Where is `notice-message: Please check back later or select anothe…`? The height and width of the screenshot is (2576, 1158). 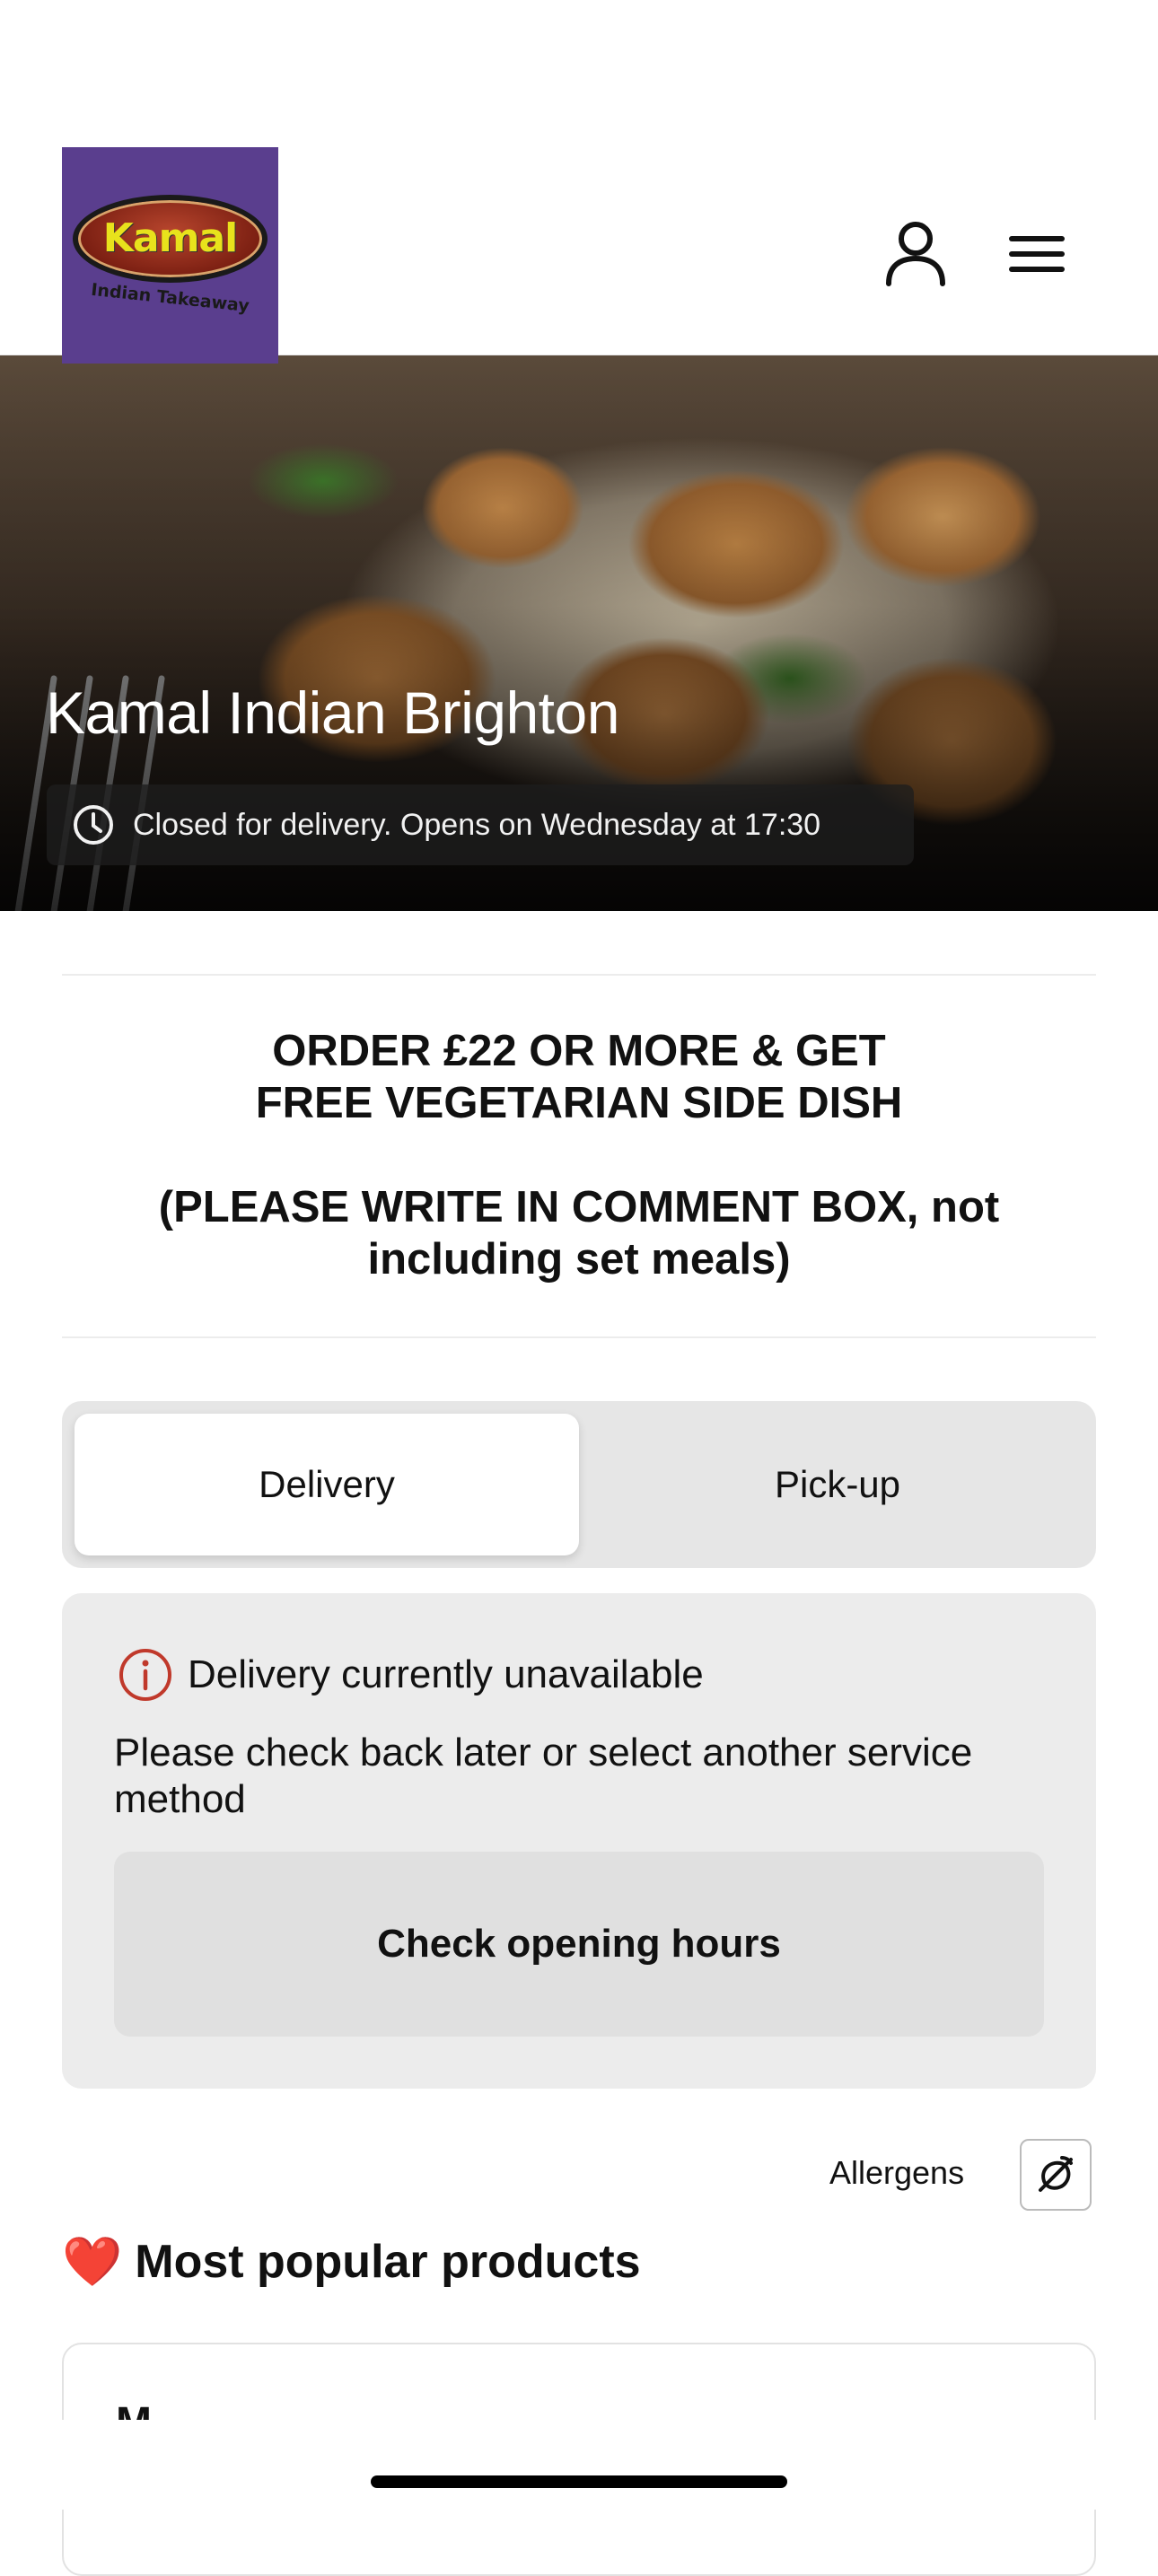 notice-message: Please check back later or select anothe… is located at coordinates (543, 1775).